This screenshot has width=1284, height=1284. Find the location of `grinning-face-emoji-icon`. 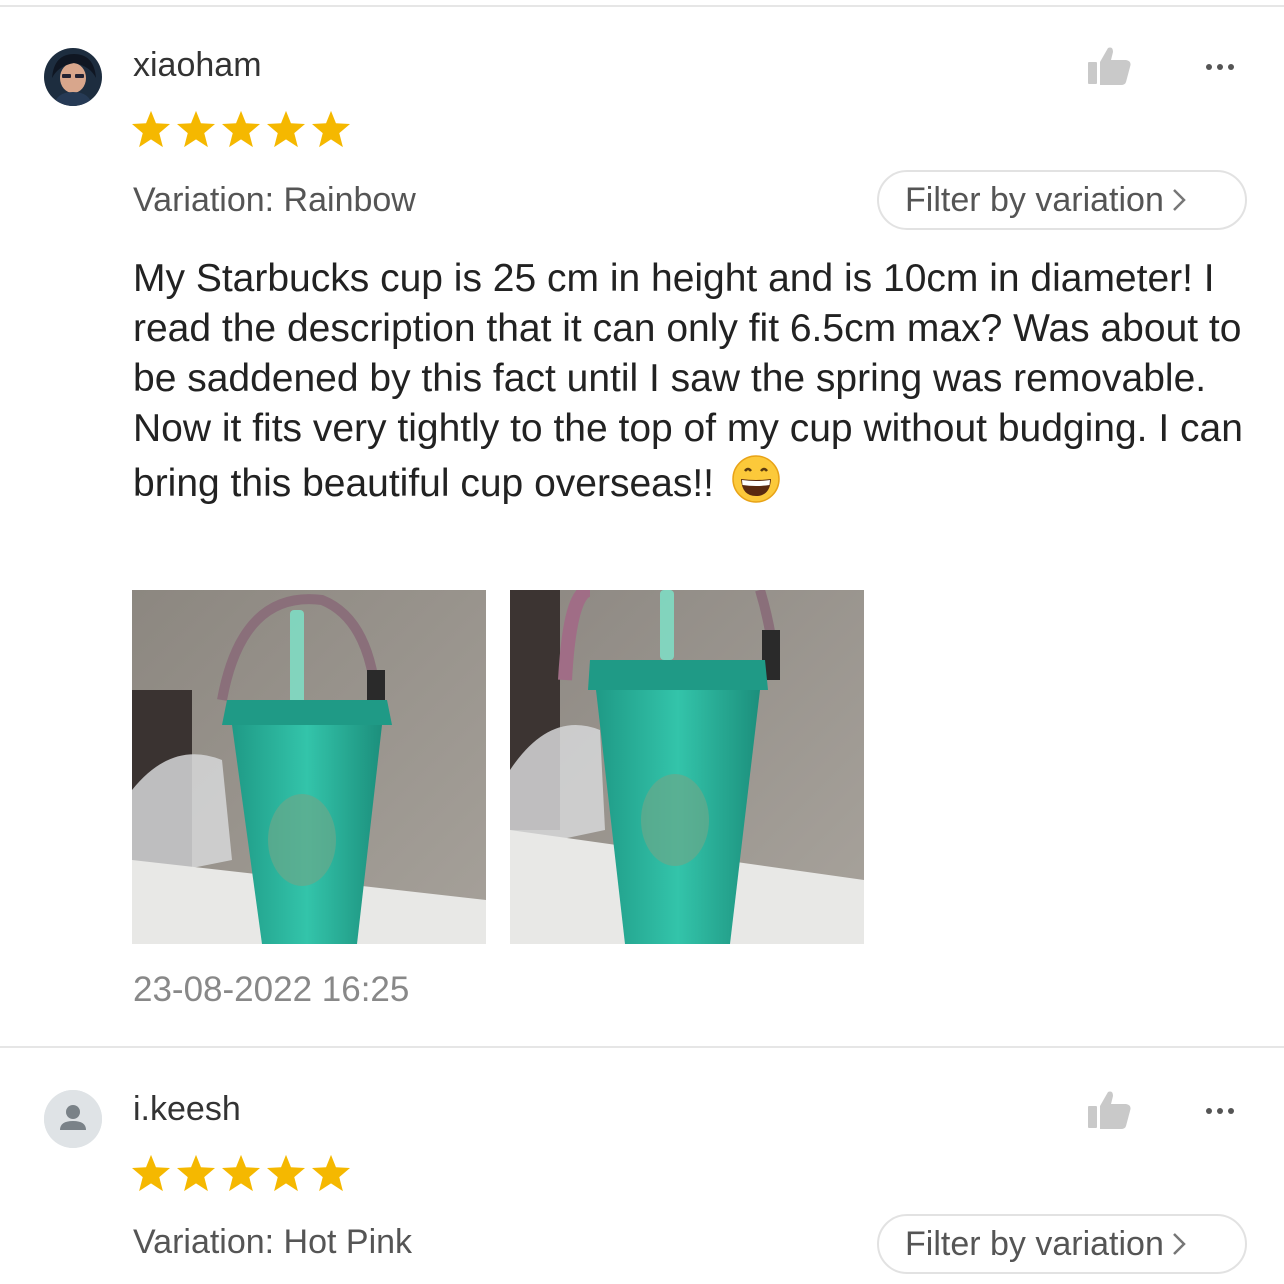

grinning-face-emoji-icon is located at coordinates (756, 479).